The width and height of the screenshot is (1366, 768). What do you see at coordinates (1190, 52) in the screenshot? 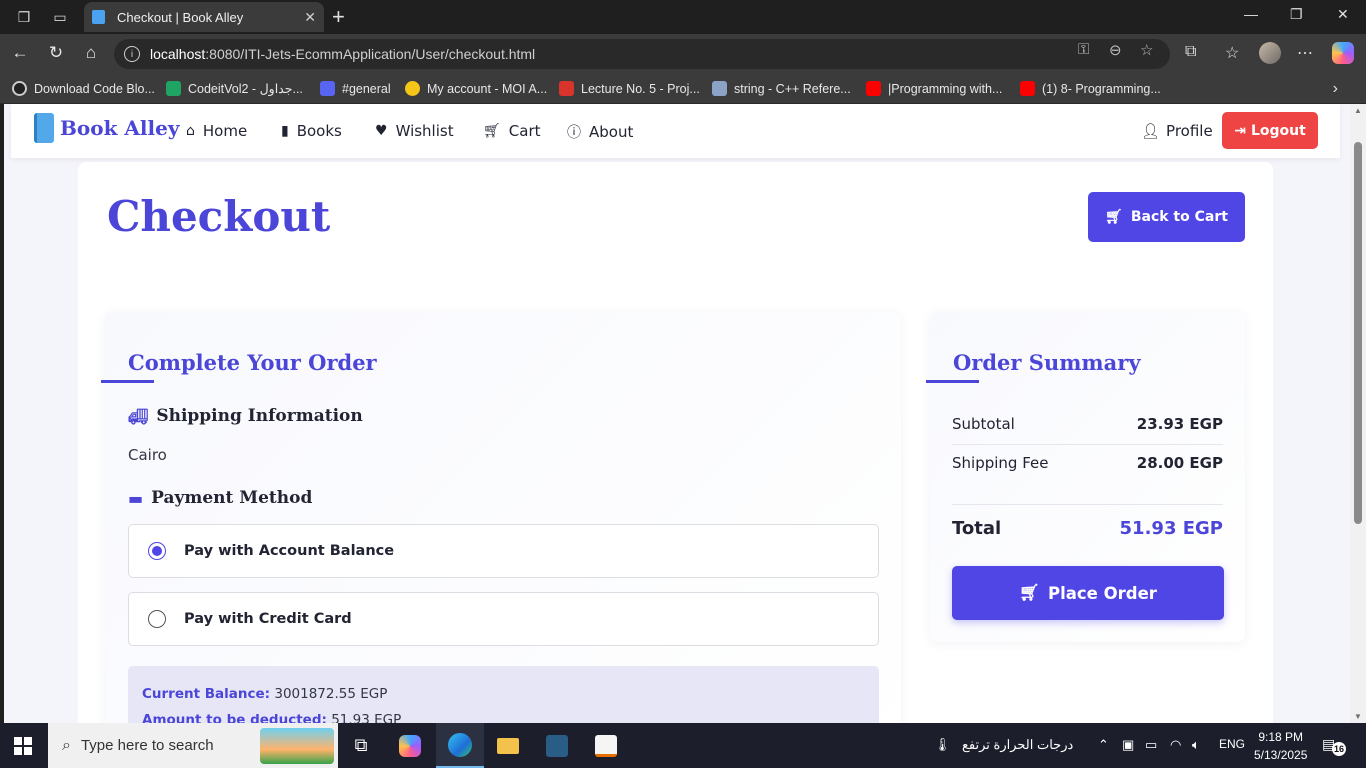
I see `extensions-icon: ⧉` at bounding box center [1190, 52].